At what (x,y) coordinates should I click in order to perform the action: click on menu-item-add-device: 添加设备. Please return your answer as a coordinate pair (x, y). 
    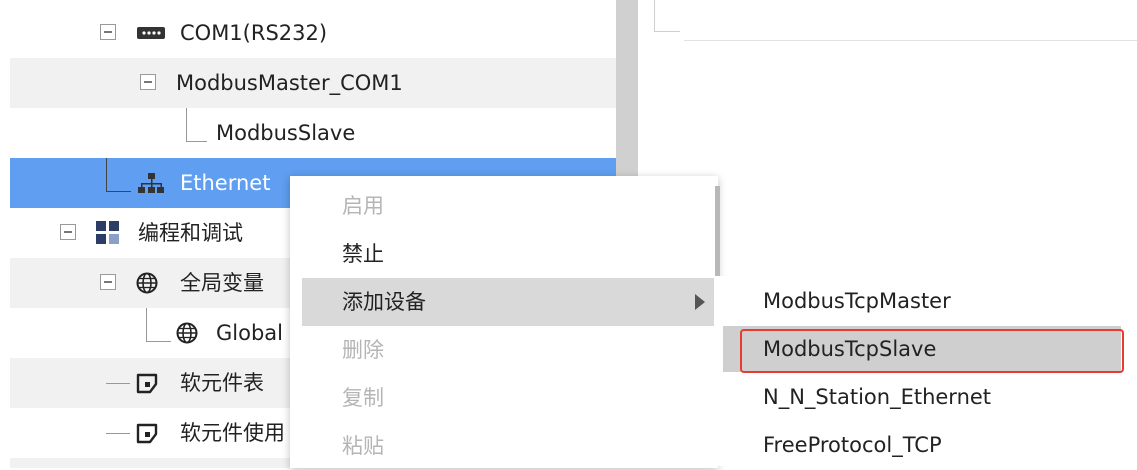
    Looking at the image, I should click on (508, 302).